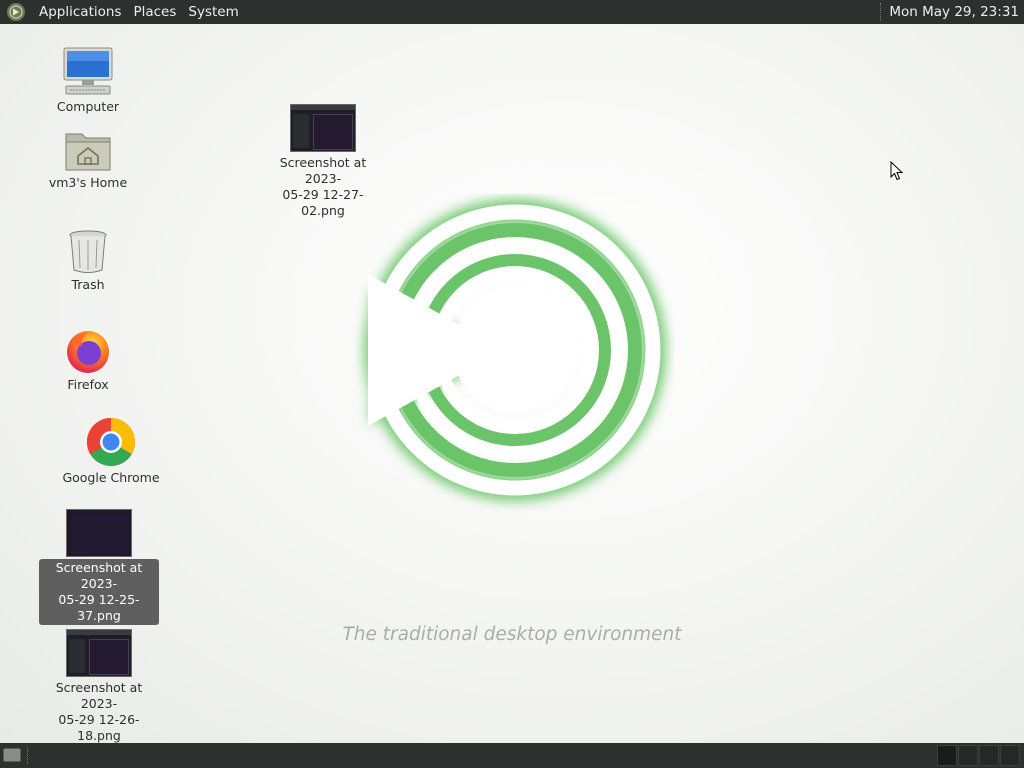 The width and height of the screenshot is (1024, 768). I want to click on desktop-icon-computer: Computer, so click(88, 81).